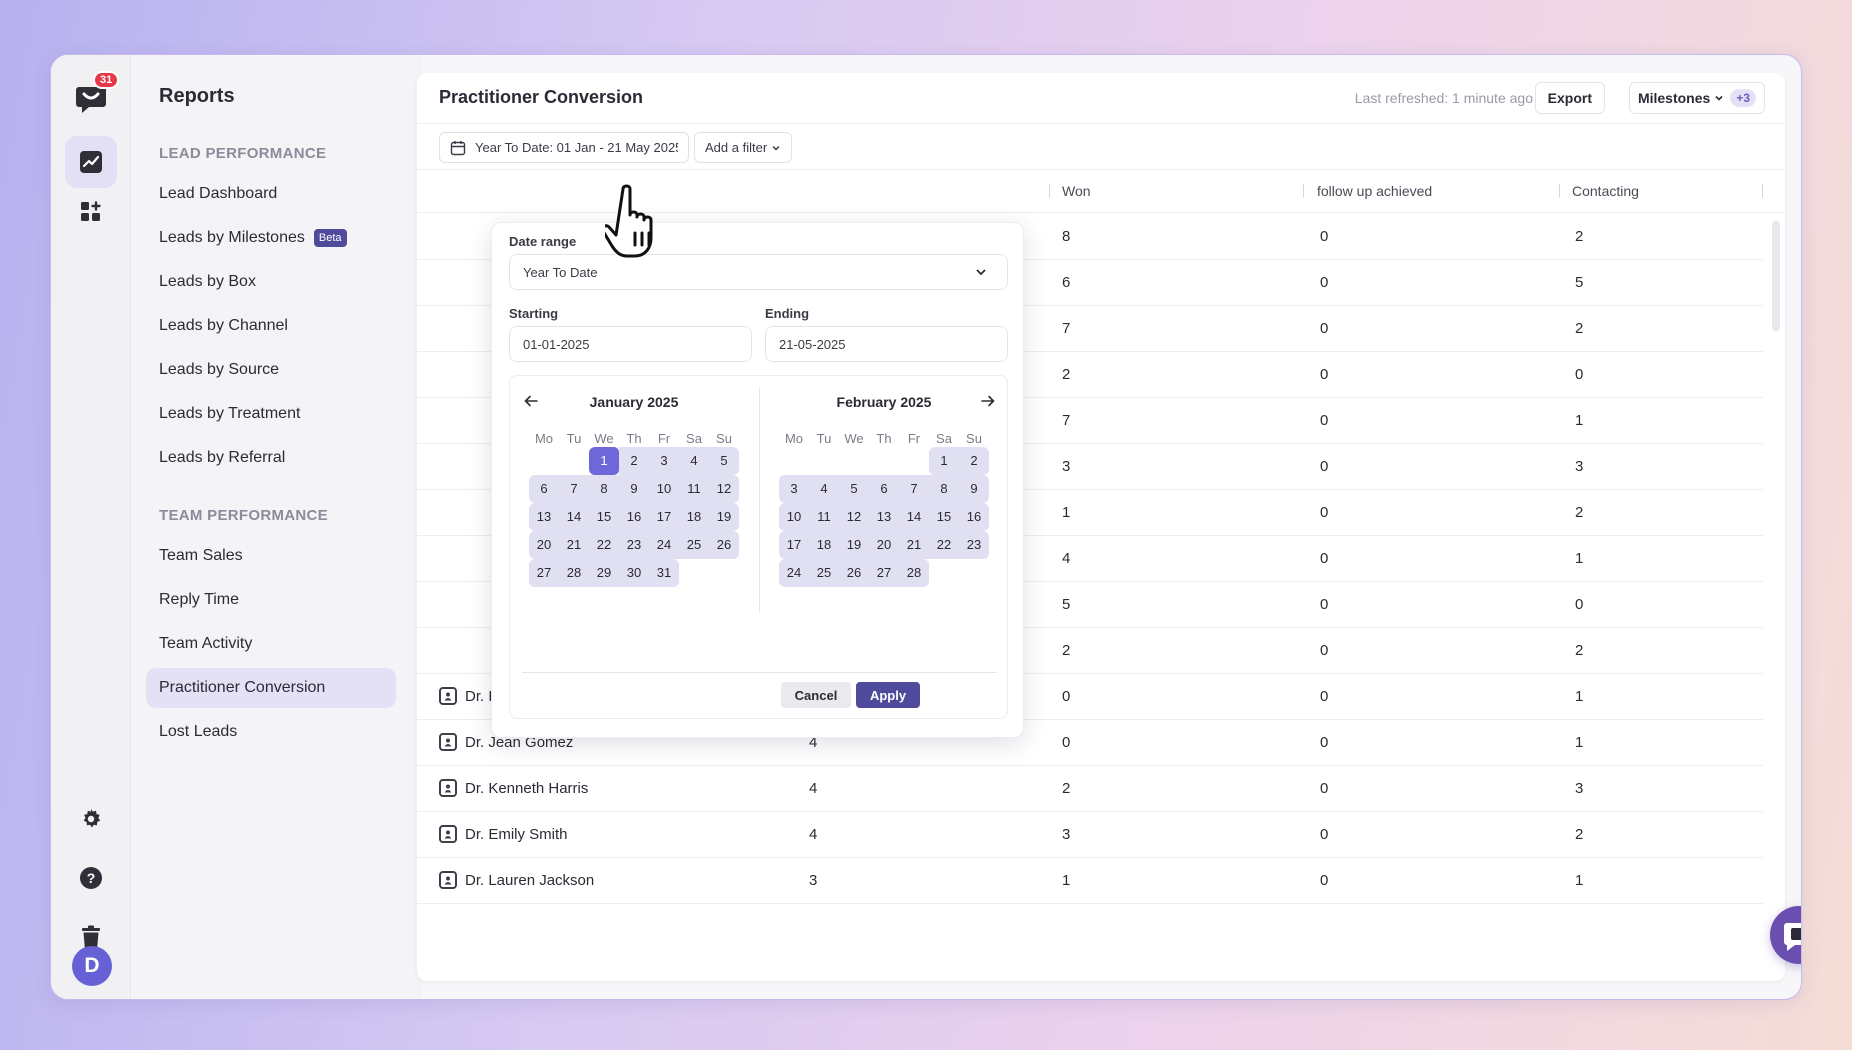 The width and height of the screenshot is (1852, 1050). What do you see at coordinates (271, 326) in the screenshot?
I see `sidebar-item-leads-by-channel: Leads by Channel` at bounding box center [271, 326].